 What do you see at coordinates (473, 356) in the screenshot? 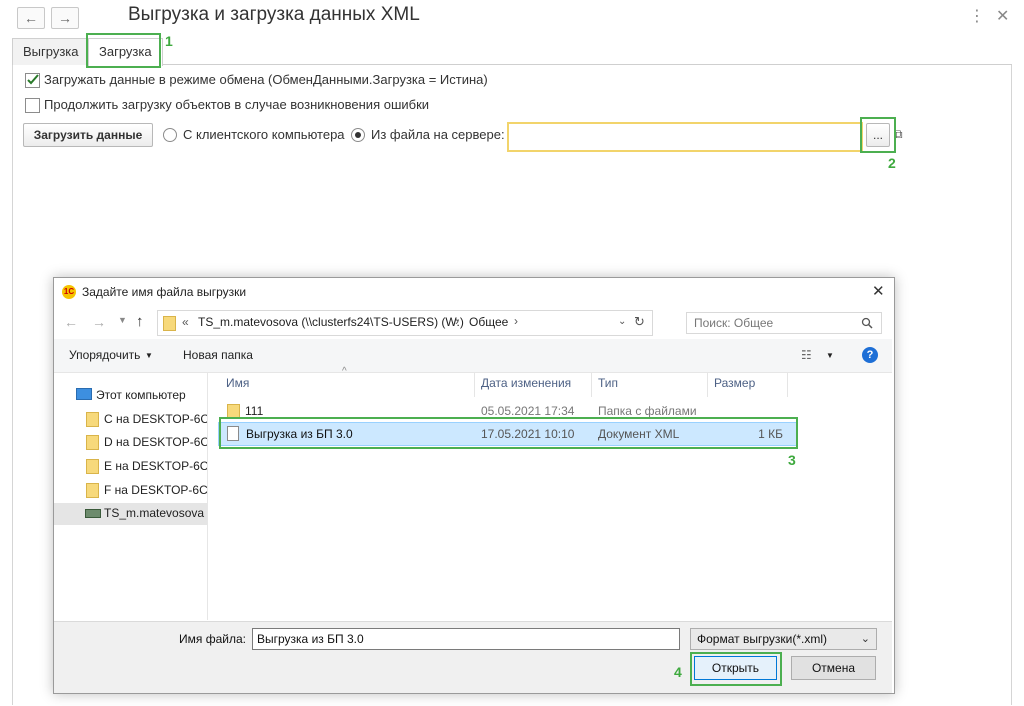
I see `command-bar: Упорядочить ▼ Новая папка ☷ ▼ ?` at bounding box center [473, 356].